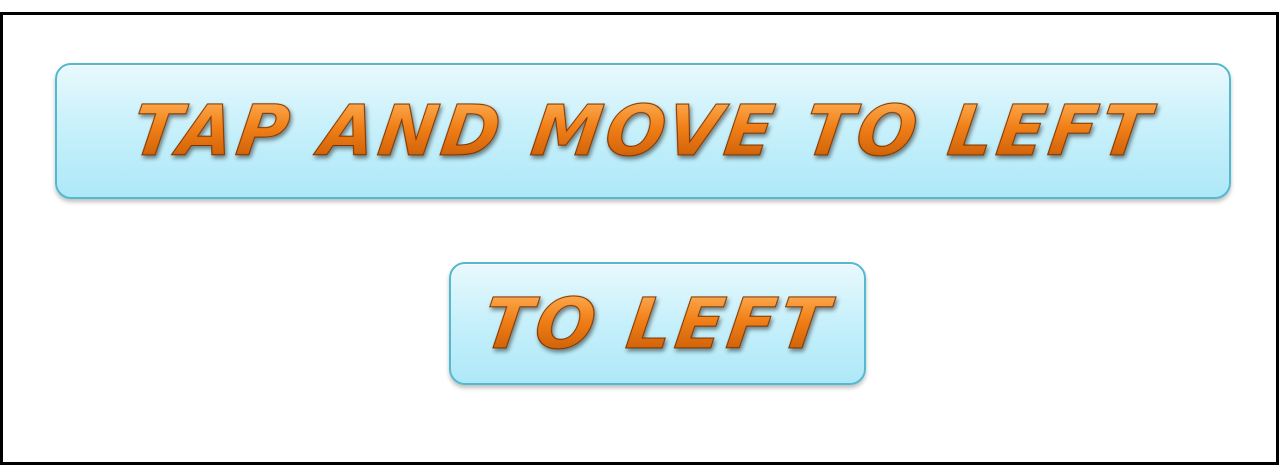  I want to click on to-left-label: TO LEFT, so click(657, 323).